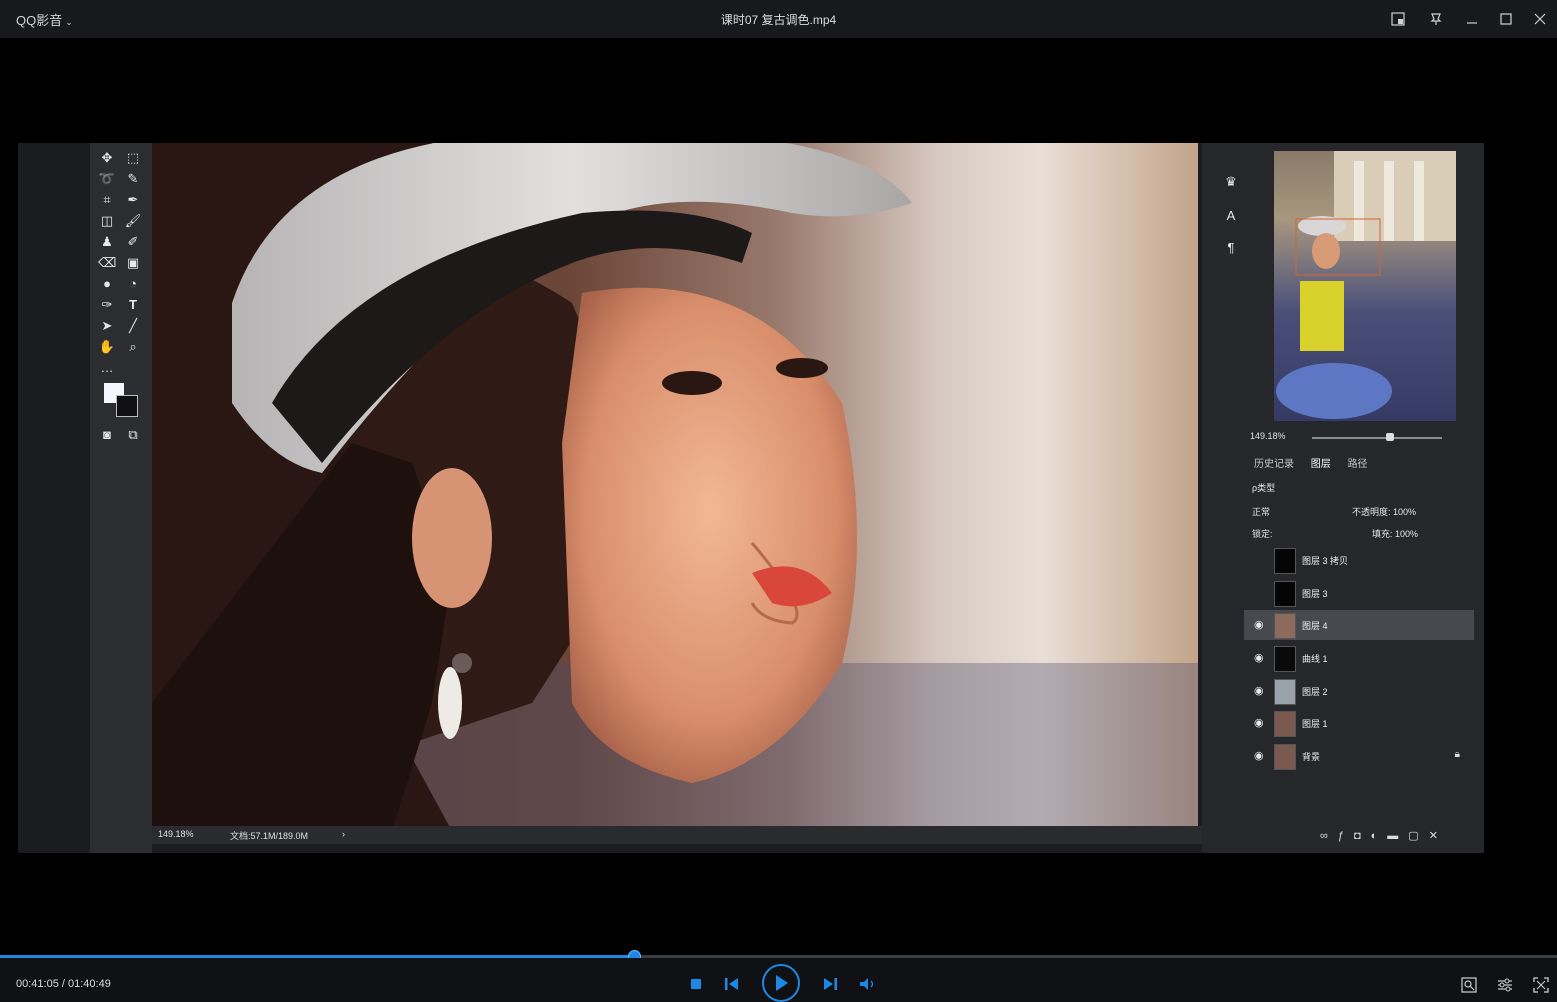  Describe the element at coordinates (1231, 215) in the screenshot. I see `character-icon: A` at that location.